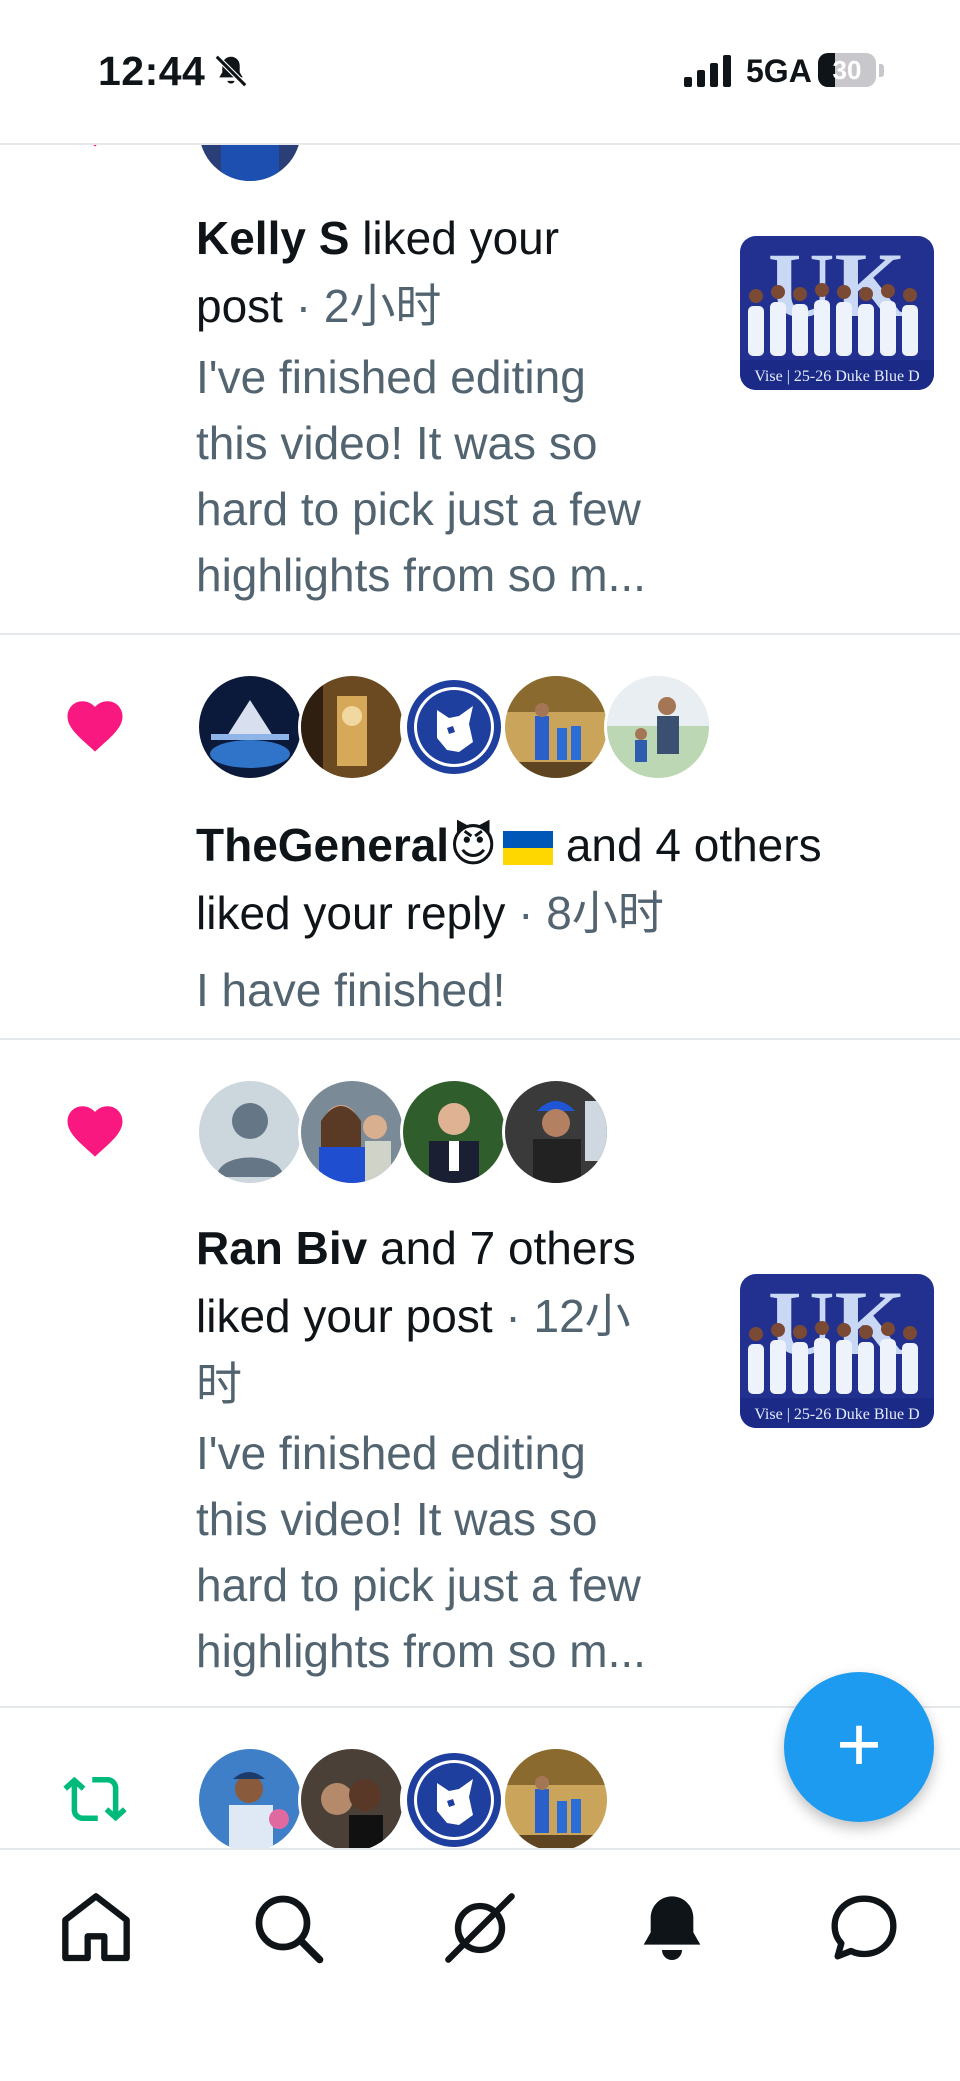  I want to click on actor-name: TheGeneral, so click(322, 845).